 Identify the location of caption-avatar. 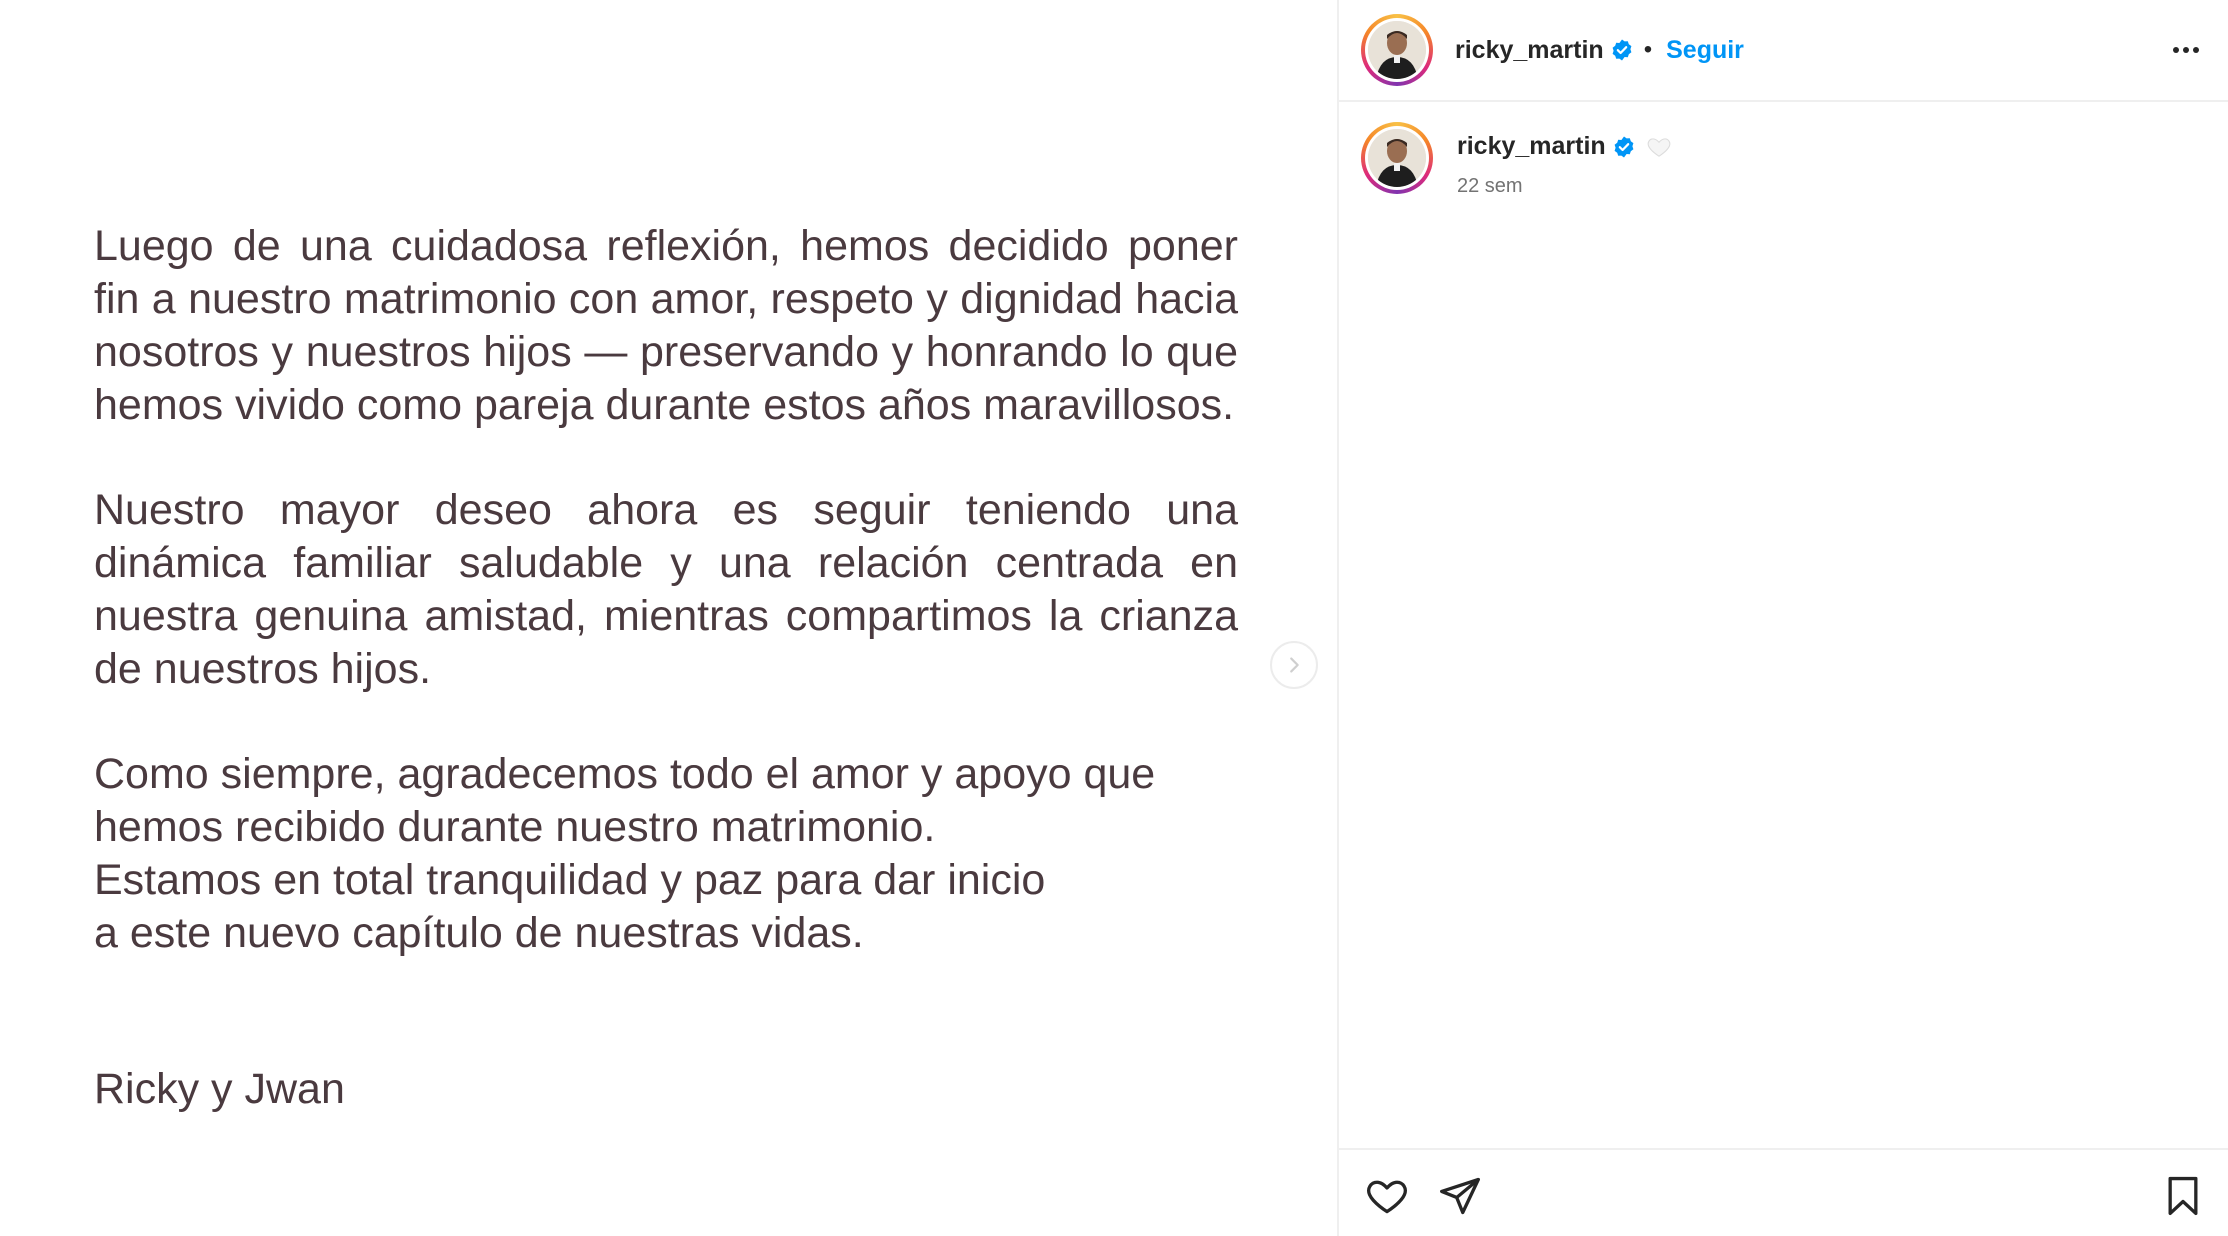
(1397, 158).